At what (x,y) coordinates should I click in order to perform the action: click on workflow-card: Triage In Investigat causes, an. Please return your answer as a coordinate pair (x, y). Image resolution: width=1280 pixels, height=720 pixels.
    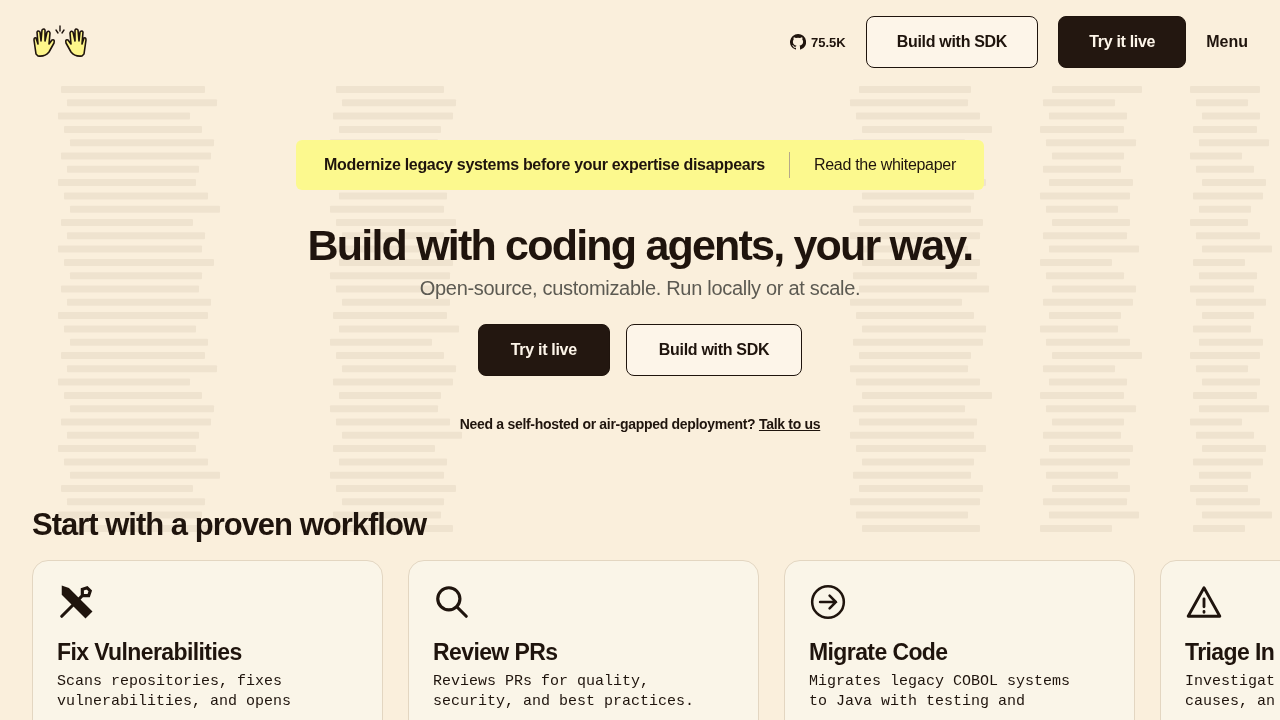
    Looking at the image, I should click on (1220, 640).